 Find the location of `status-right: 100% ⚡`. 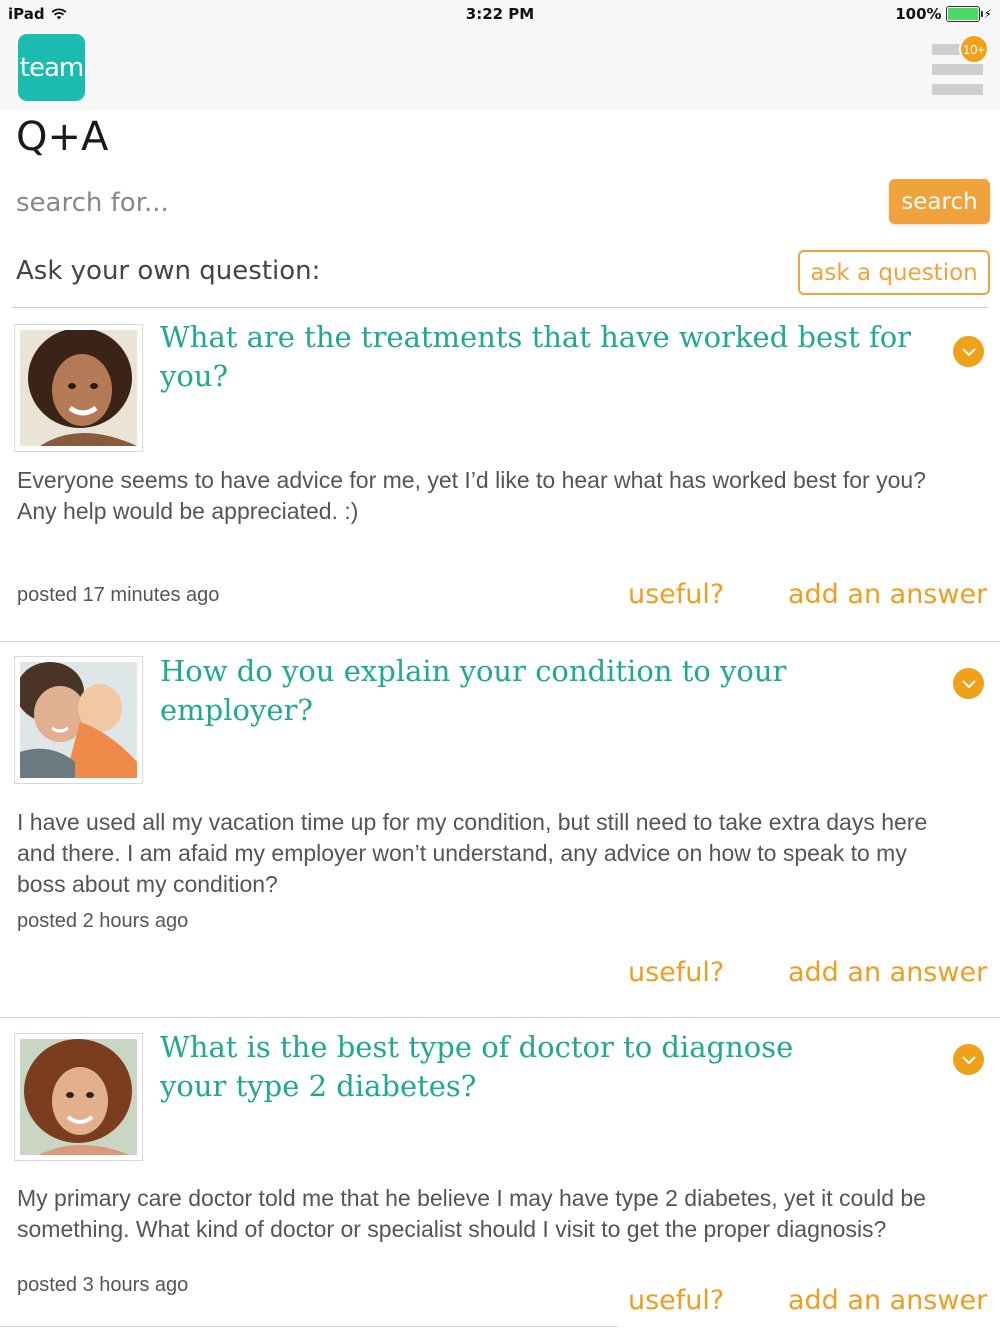

status-right: 100% ⚡ is located at coordinates (943, 14).